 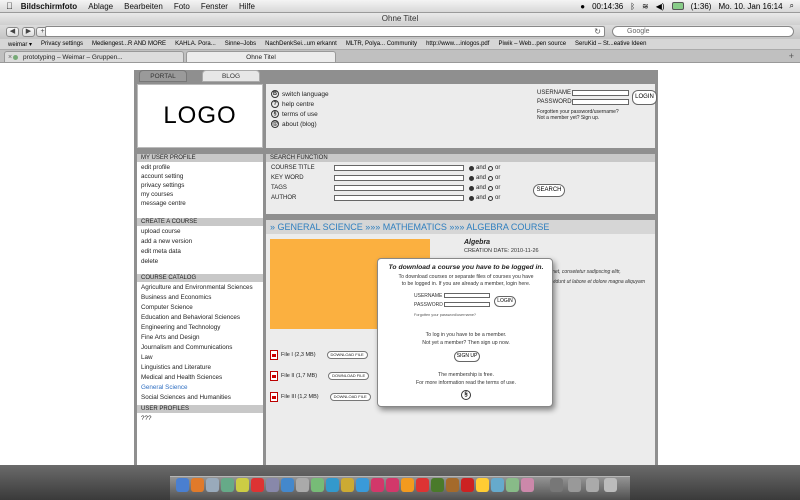 I want to click on preview-icon, so click(x=212, y=485).